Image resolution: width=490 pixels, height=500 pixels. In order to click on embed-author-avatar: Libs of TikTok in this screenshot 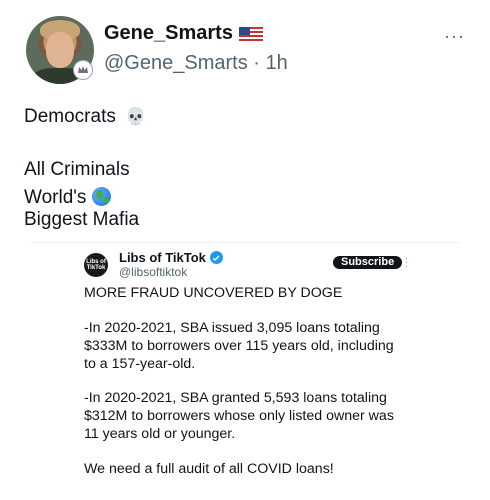, I will do `click(96, 265)`.